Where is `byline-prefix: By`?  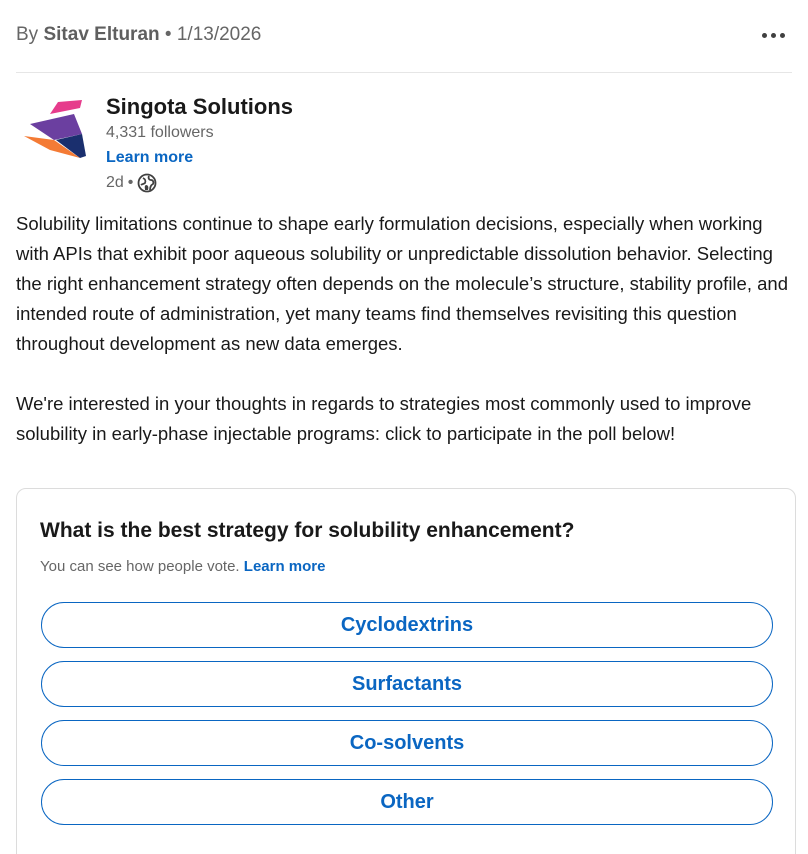 byline-prefix: By is located at coordinates (27, 34).